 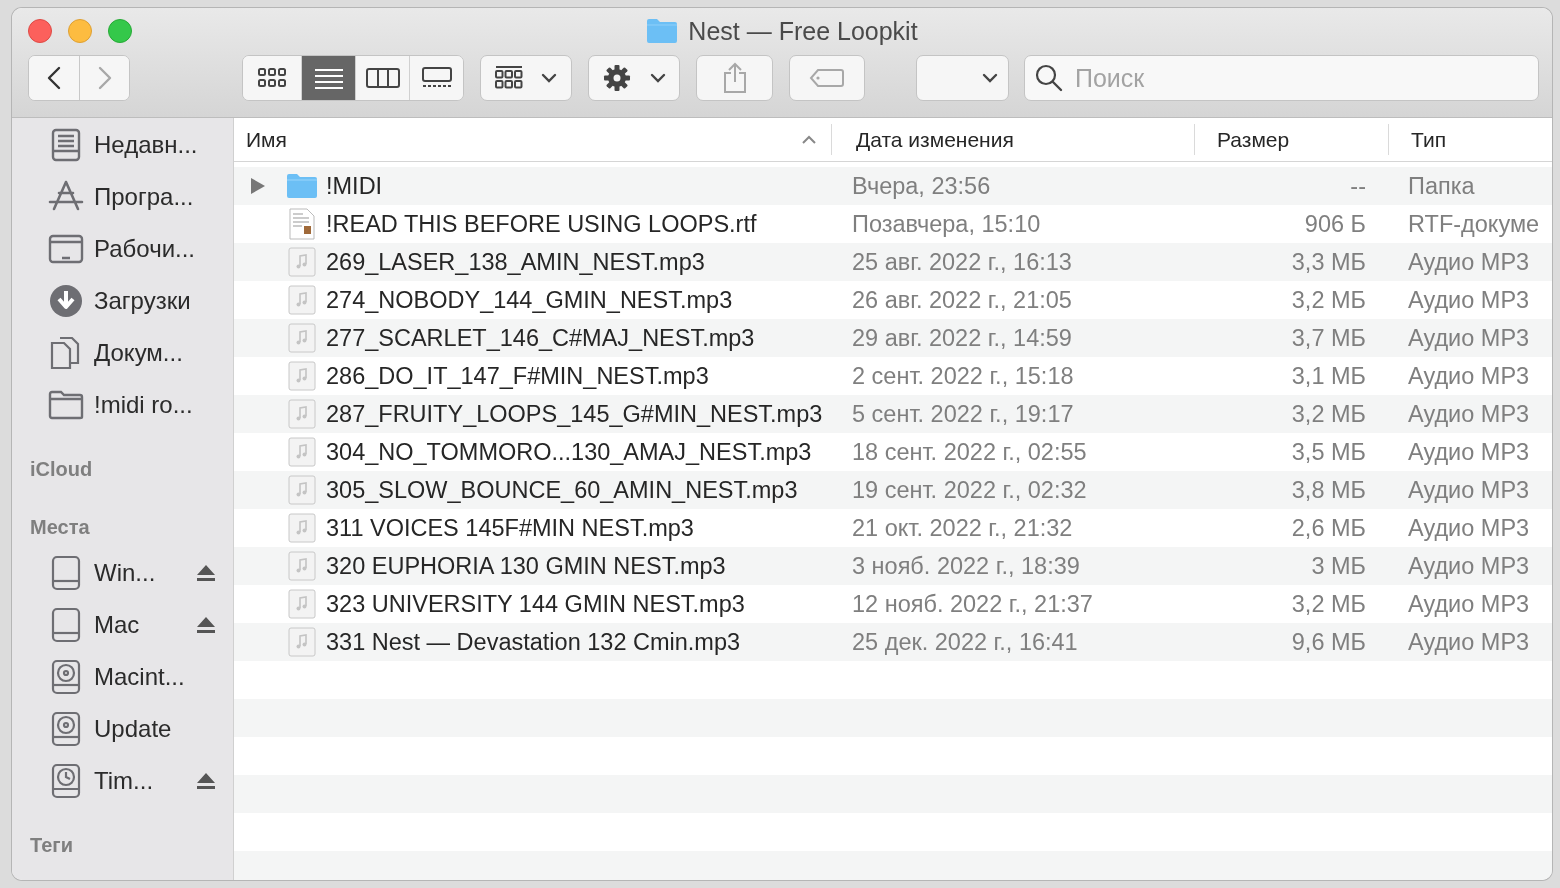 What do you see at coordinates (540, 338) in the screenshot?
I see `file-name: 277_SCARLET_146_C#MAJ_NEST.mp3` at bounding box center [540, 338].